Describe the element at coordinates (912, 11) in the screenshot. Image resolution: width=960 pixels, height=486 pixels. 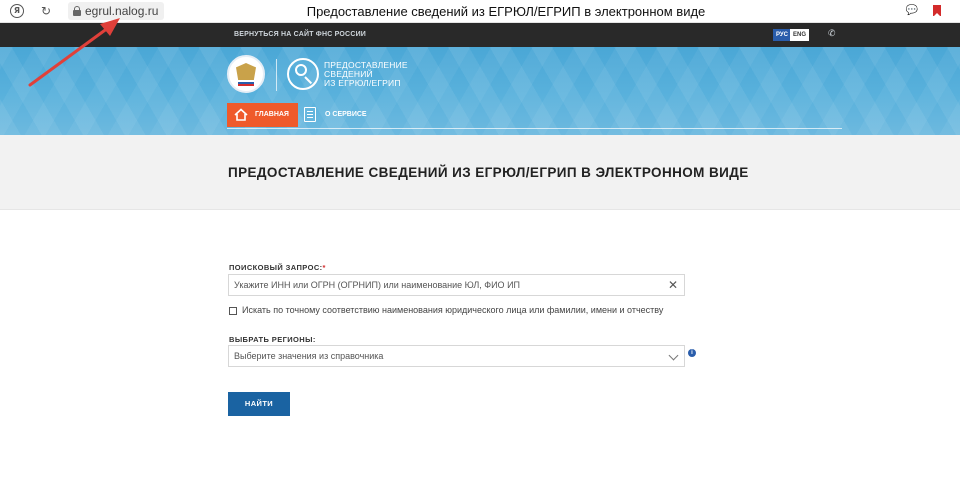
I see `chat-bubble-icon: 💬` at that location.